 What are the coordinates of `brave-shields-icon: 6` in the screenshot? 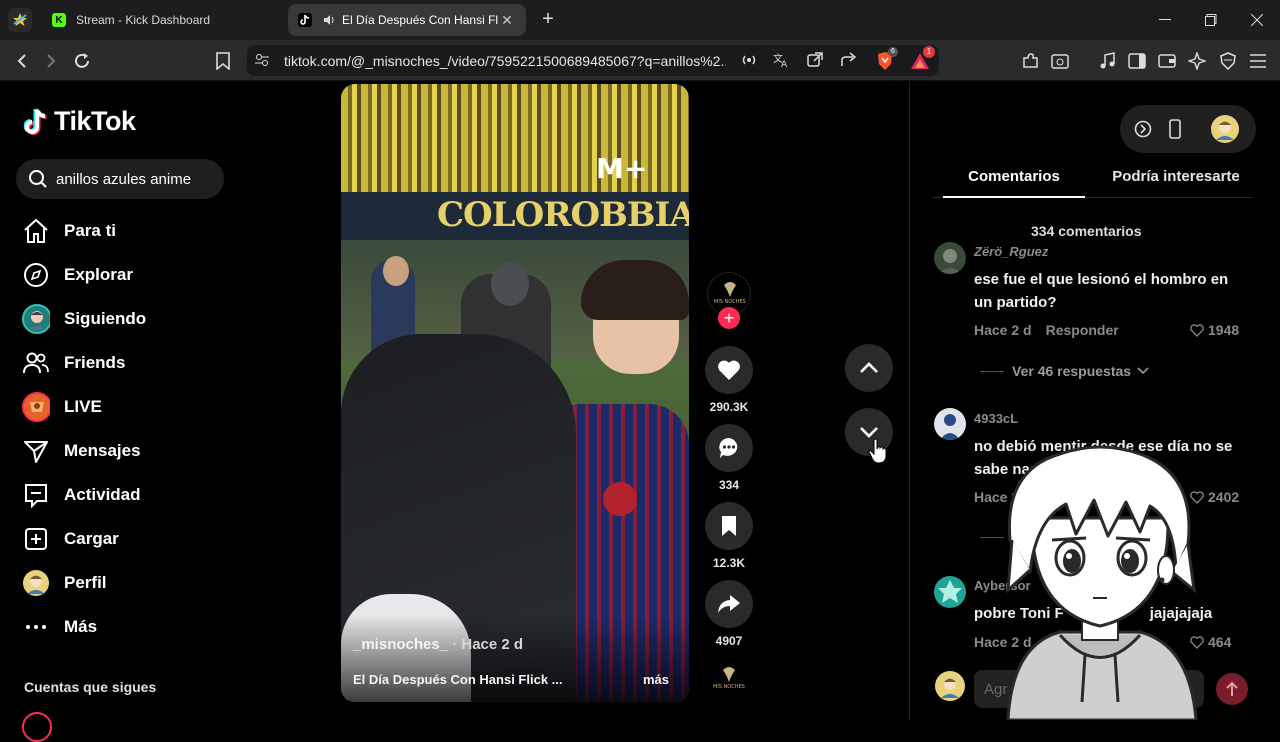 It's located at (886, 59).